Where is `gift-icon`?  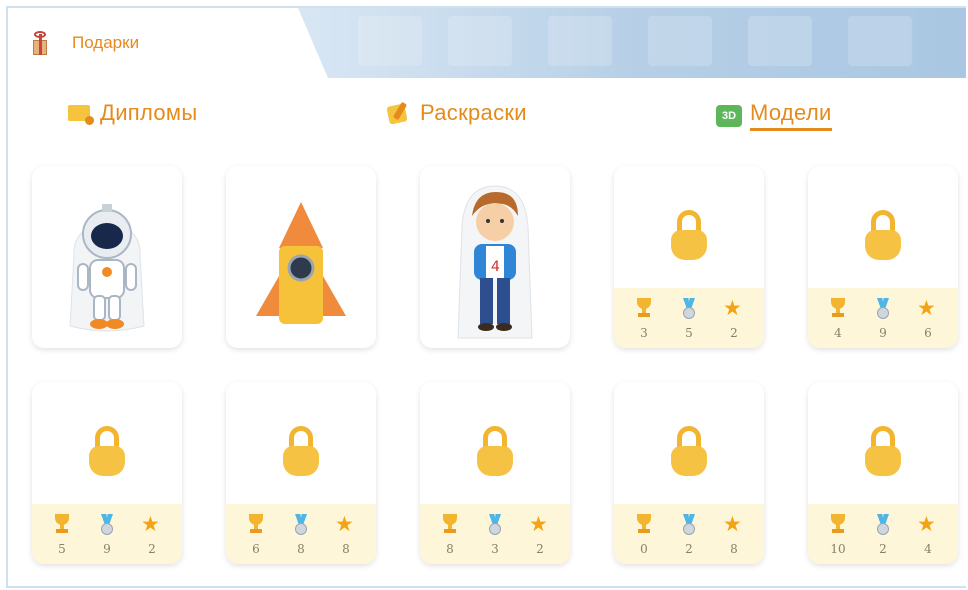 gift-icon is located at coordinates (40, 43).